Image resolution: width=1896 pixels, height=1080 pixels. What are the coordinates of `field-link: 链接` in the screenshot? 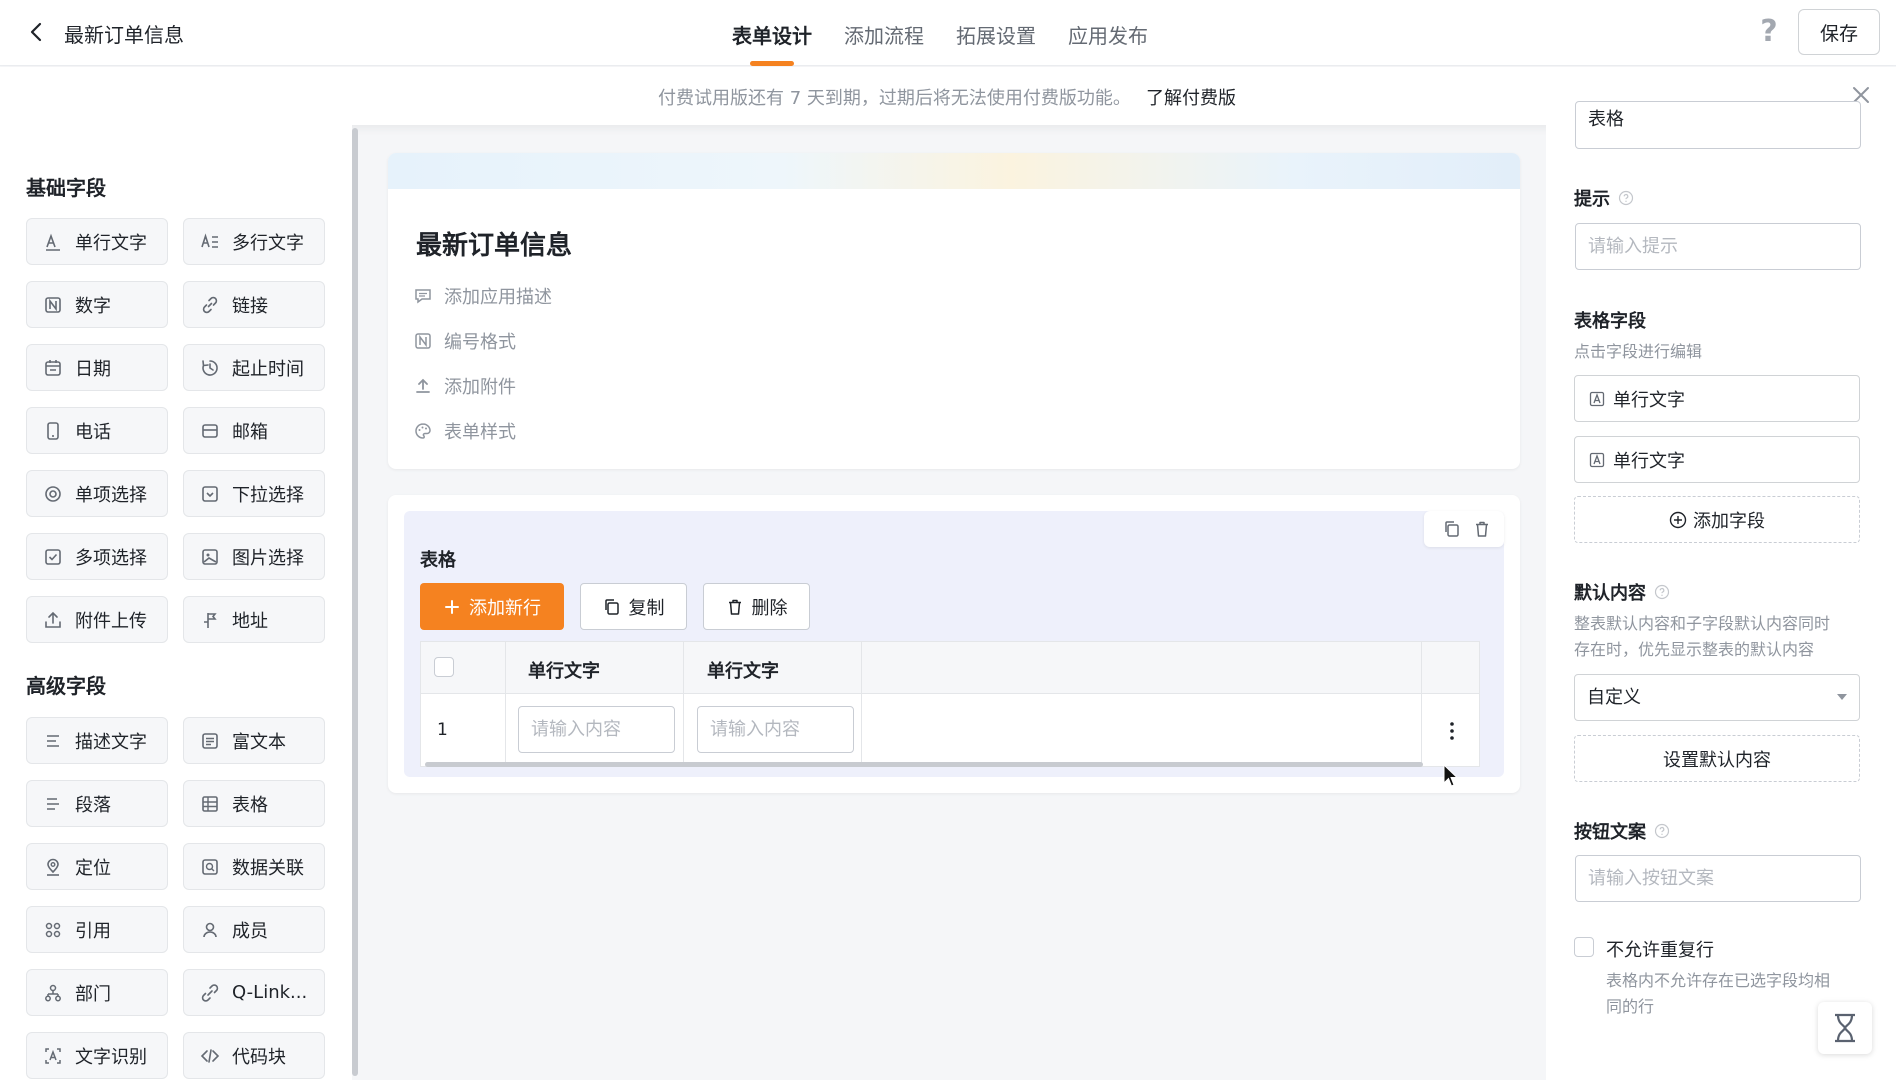 It's located at (254, 304).